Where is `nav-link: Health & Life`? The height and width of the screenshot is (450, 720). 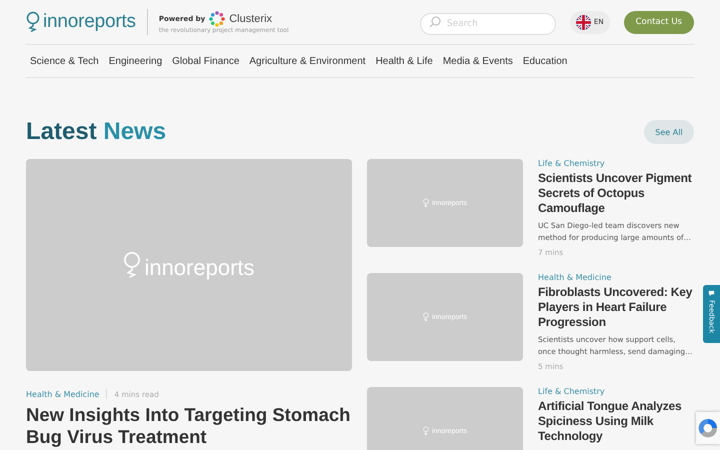 nav-link: Health & Life is located at coordinates (404, 61).